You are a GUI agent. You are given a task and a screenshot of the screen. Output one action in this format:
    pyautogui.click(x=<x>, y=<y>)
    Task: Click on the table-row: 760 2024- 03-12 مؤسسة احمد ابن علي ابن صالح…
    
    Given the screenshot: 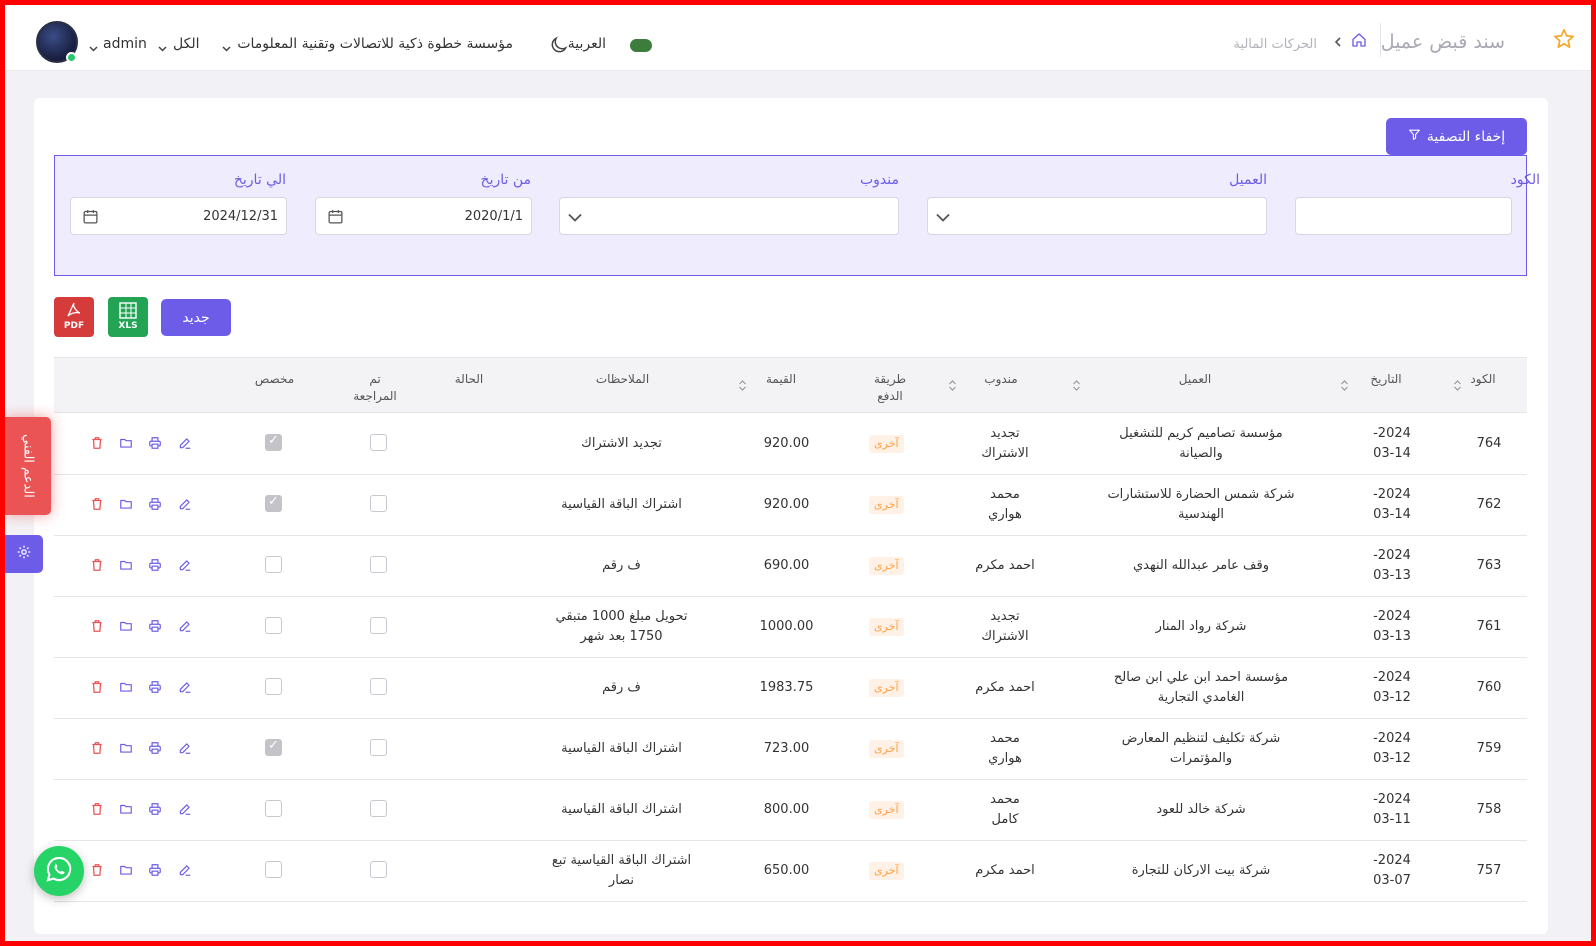 What is the action you would take?
    pyautogui.click(x=790, y=688)
    